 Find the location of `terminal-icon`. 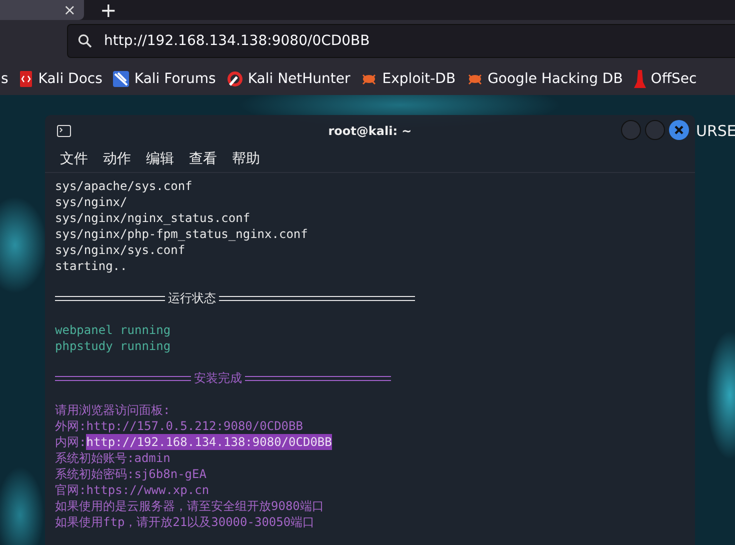

terminal-icon is located at coordinates (64, 131).